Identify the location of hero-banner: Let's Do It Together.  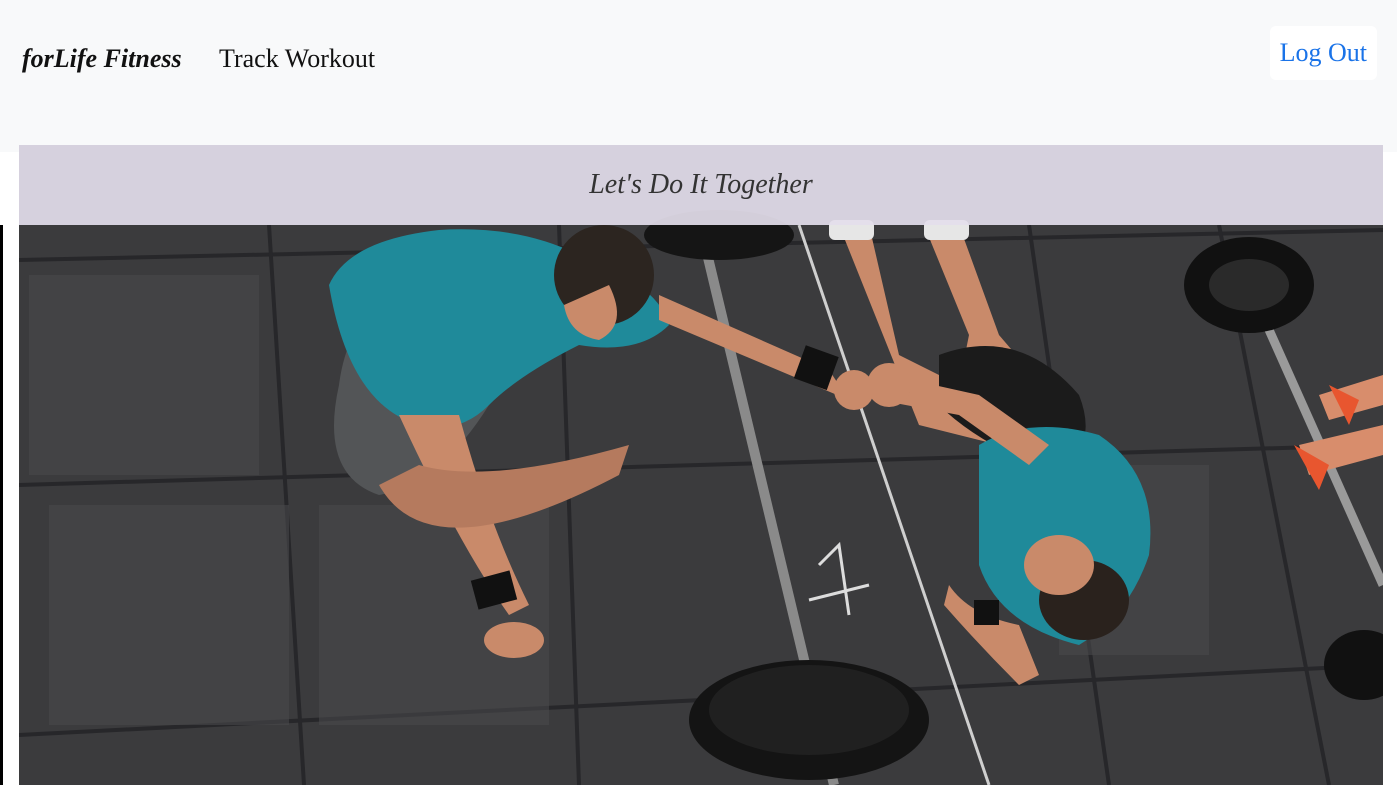
(701, 185).